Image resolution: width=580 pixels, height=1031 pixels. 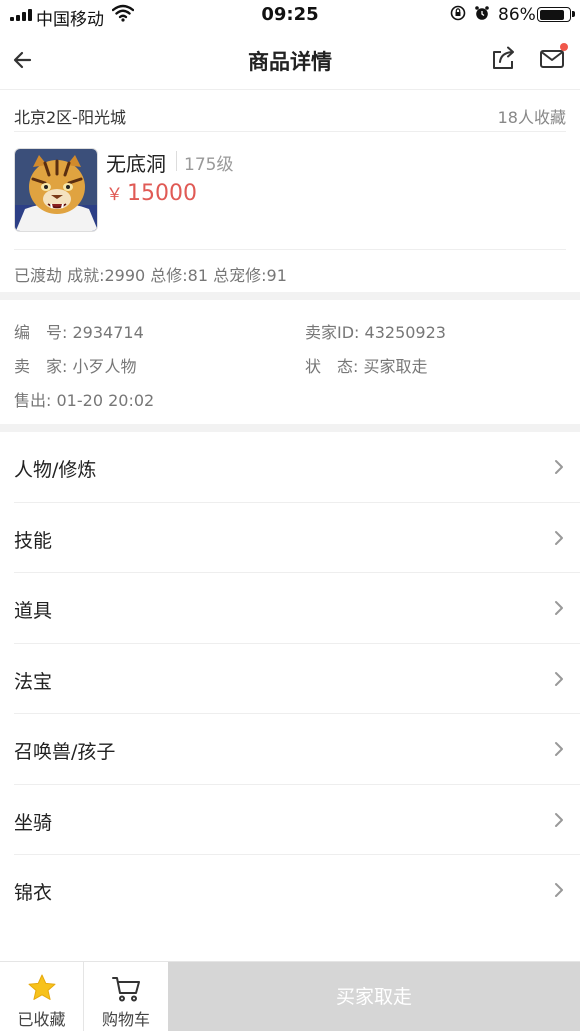 What do you see at coordinates (405, 332) in the screenshot?
I see `seller-id-value: 43250923` at bounding box center [405, 332].